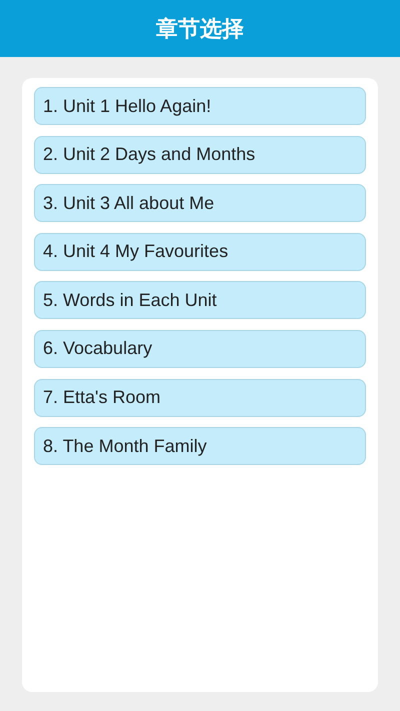 The image size is (400, 711). Describe the element at coordinates (200, 251) in the screenshot. I see `chapter-button: 4. Unit 4 My Favourites` at that location.